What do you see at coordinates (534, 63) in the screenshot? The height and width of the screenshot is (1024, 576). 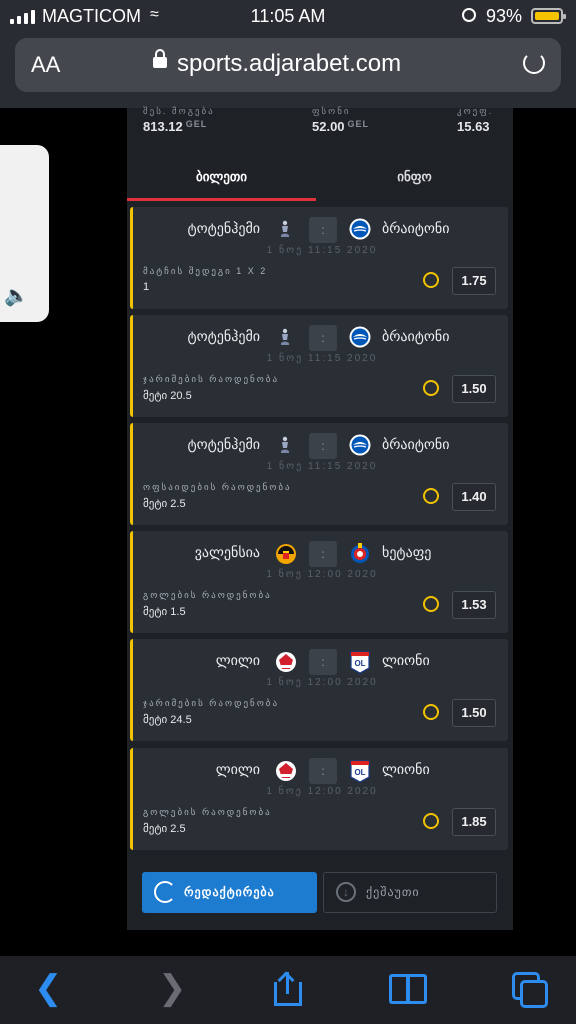 I see `reload-icon` at bounding box center [534, 63].